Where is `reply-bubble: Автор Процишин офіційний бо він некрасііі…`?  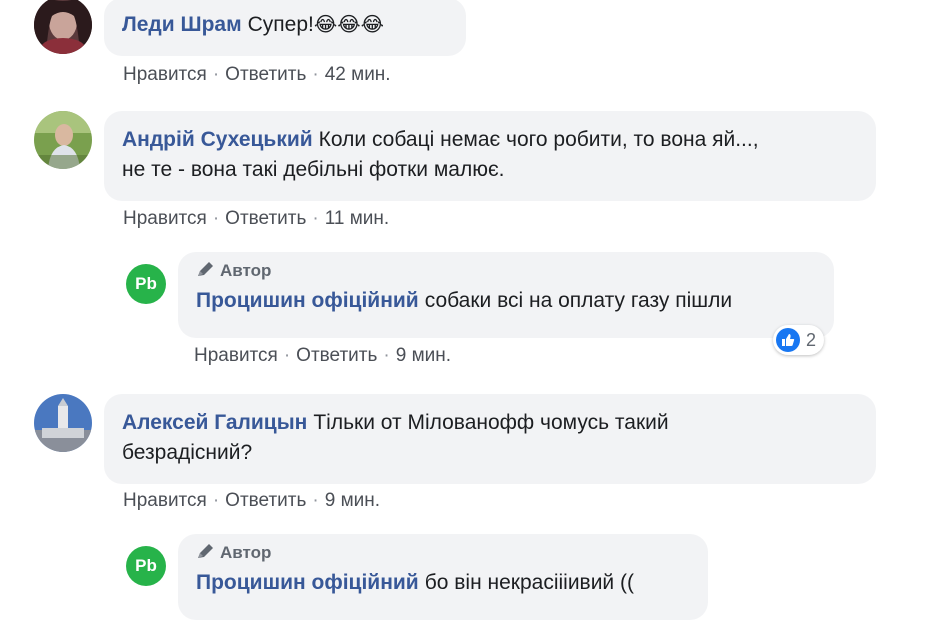 reply-bubble: Автор Процишин офіційний бо він некрасііі… is located at coordinates (443, 577).